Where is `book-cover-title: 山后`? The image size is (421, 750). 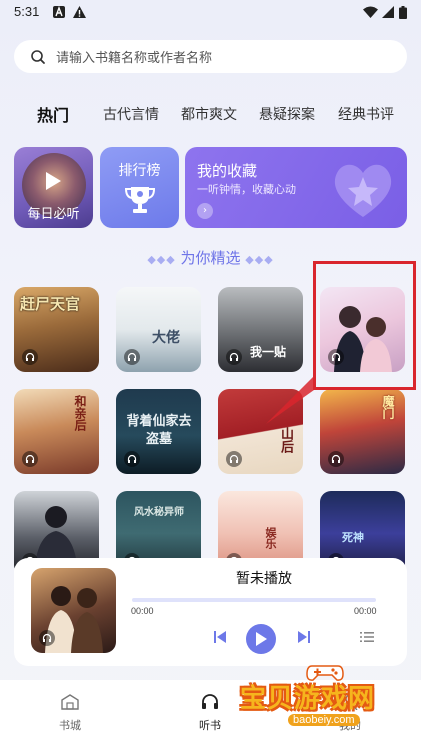 book-cover-title: 山后 is located at coordinates (285, 440).